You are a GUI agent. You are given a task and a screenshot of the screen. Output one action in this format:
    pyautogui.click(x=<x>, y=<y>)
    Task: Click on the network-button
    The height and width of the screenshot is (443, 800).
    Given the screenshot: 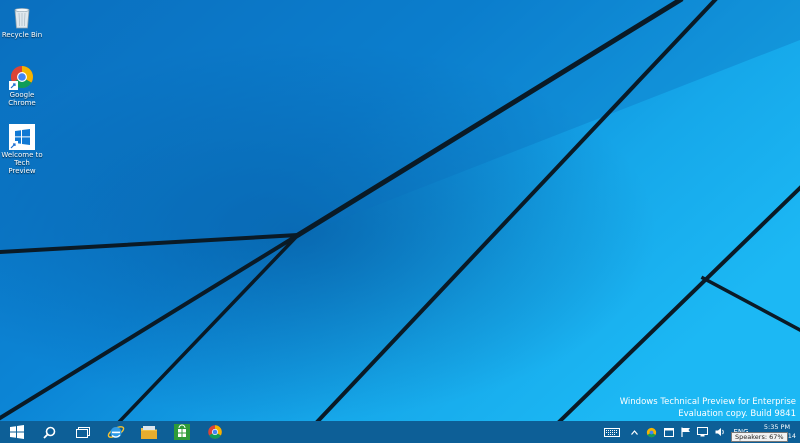 What is the action you would take?
    pyautogui.click(x=702, y=432)
    